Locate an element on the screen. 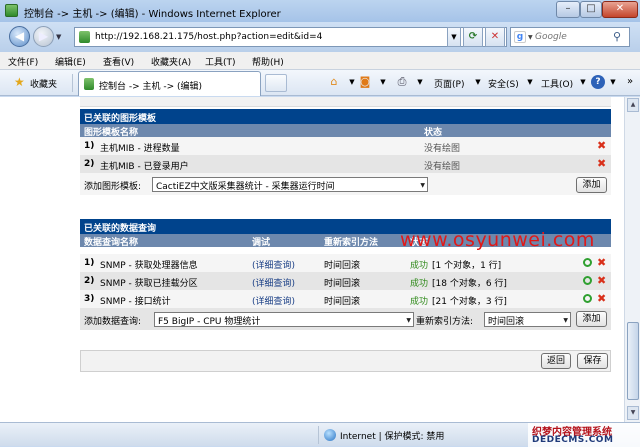 This screenshot has height=447, width=640. page-dropdown-icon: ▼ is located at coordinates (478, 82).